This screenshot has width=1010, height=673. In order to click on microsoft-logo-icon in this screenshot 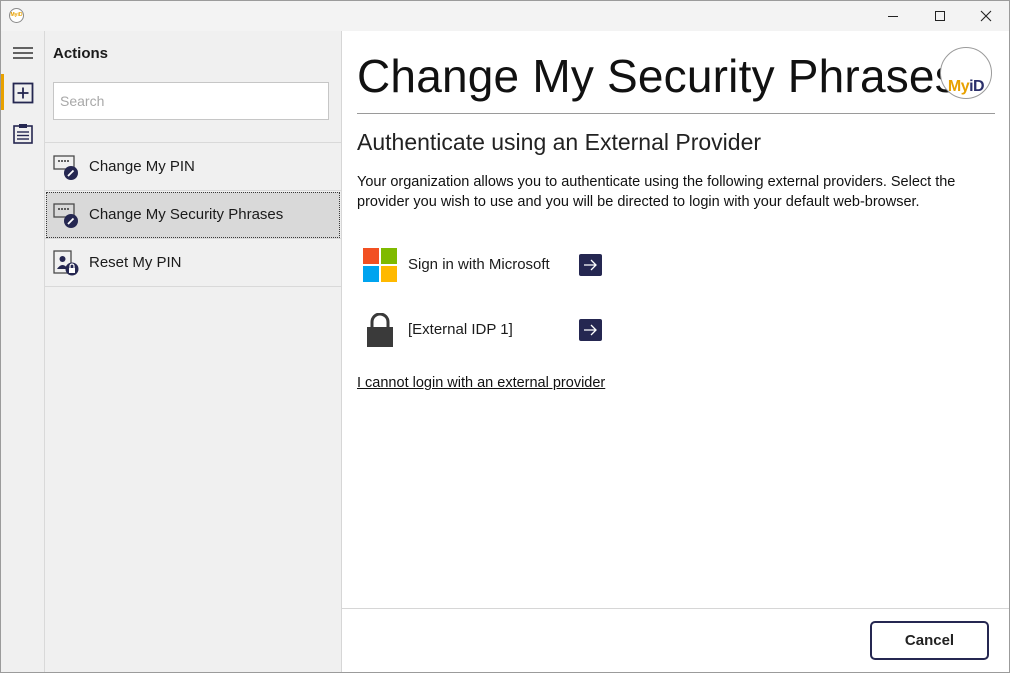, I will do `click(380, 265)`.